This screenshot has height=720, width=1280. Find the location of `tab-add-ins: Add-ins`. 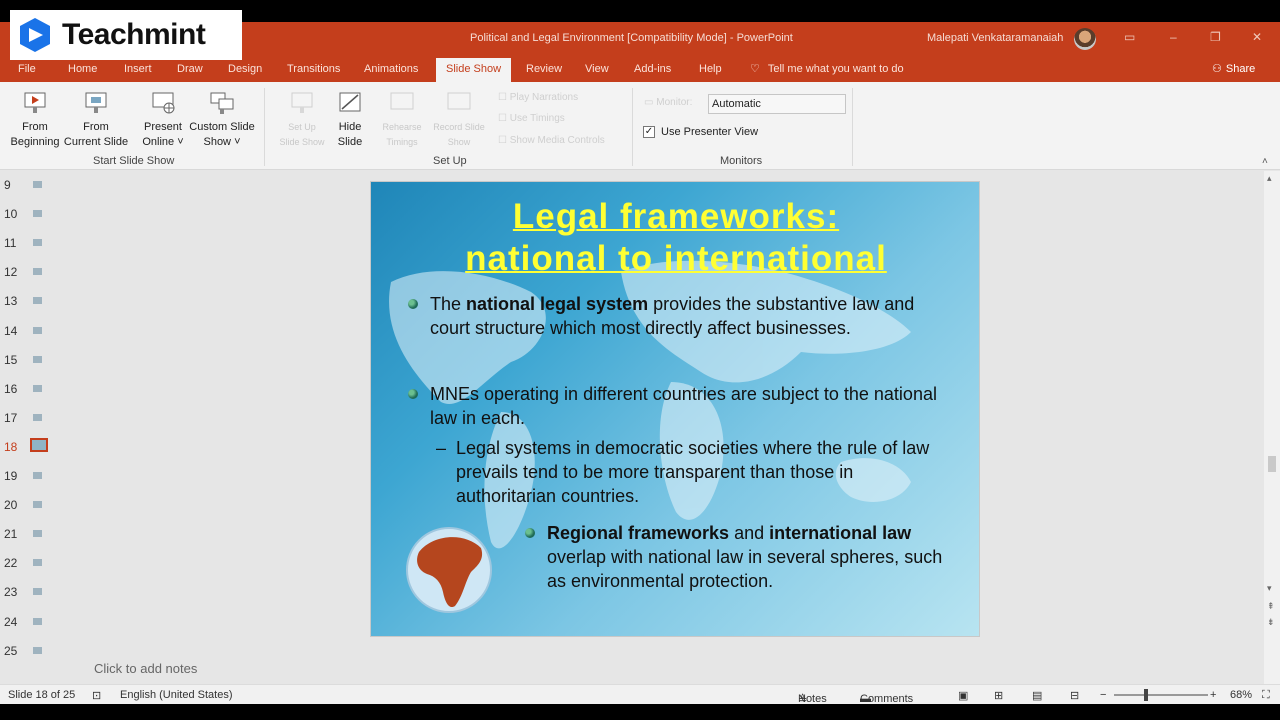

tab-add-ins: Add-ins is located at coordinates (652, 69).